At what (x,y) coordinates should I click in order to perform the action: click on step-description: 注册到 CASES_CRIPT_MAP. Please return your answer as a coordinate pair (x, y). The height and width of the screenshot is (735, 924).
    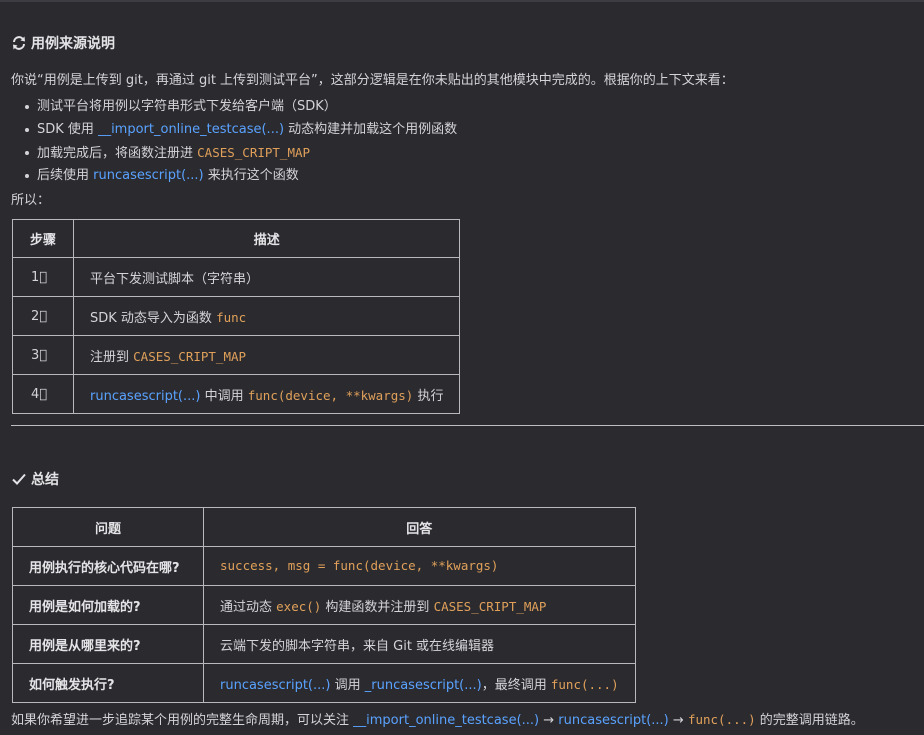
    Looking at the image, I should click on (266, 355).